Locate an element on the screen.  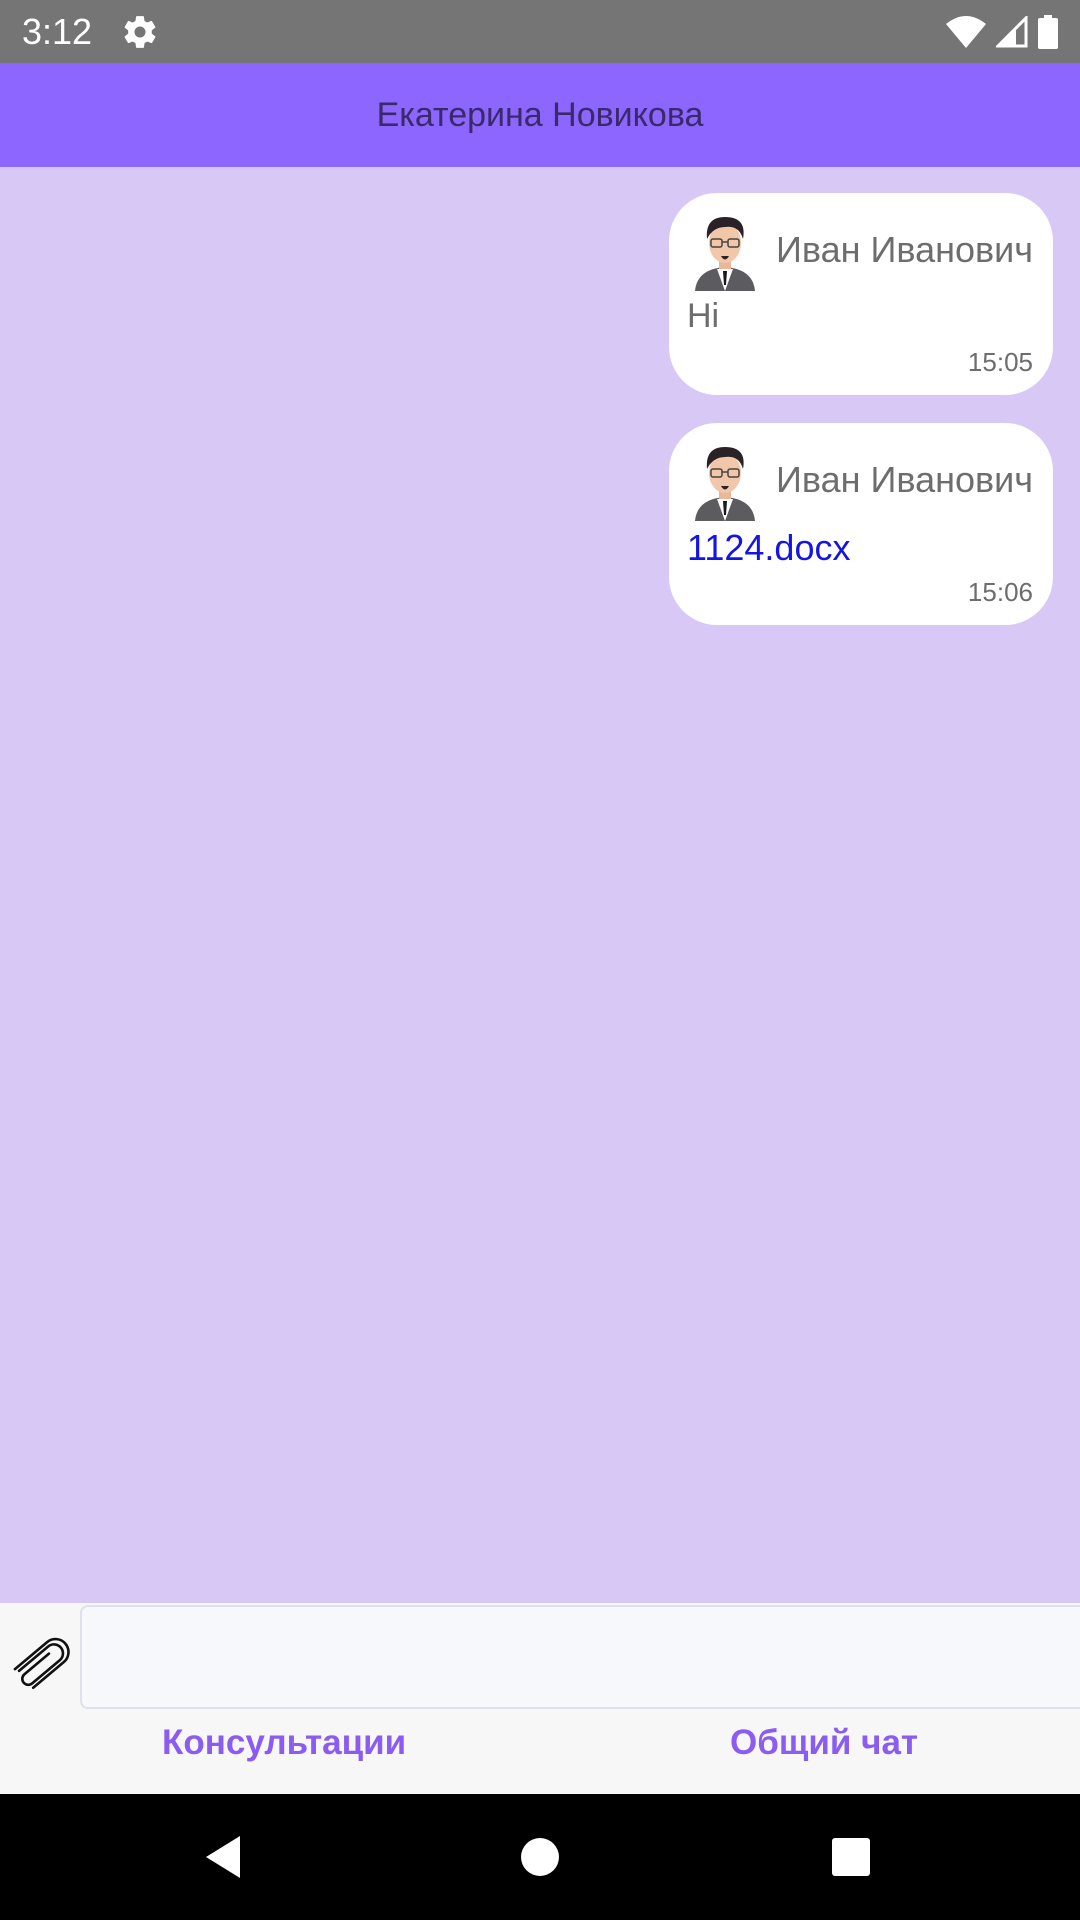
app-bar: Екатерина Новикова is located at coordinates (540, 115).